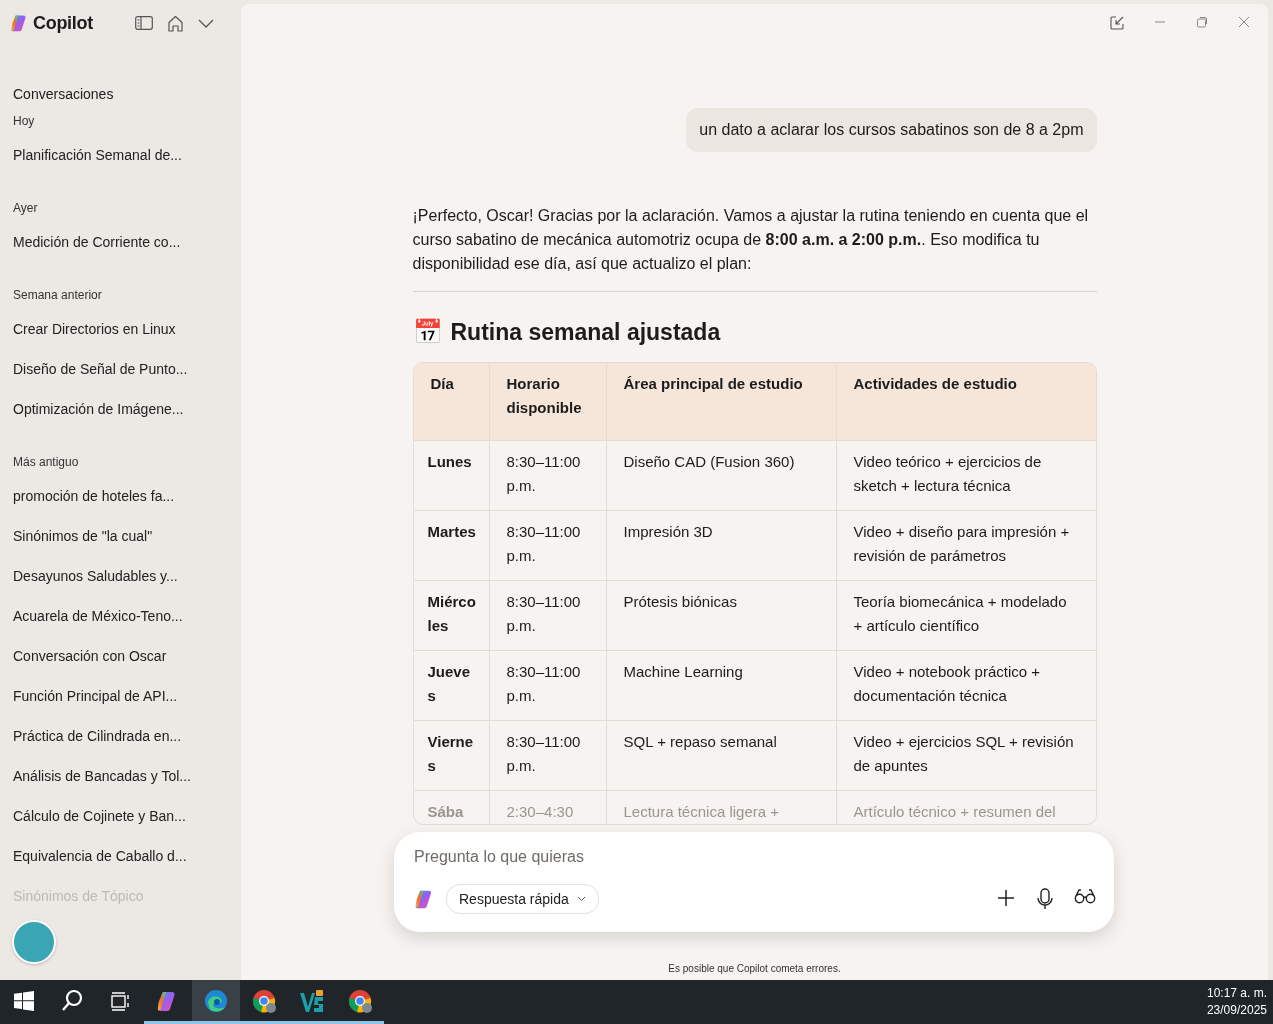  What do you see at coordinates (46, 462) in the screenshot?
I see `group-label: Más antiguo` at bounding box center [46, 462].